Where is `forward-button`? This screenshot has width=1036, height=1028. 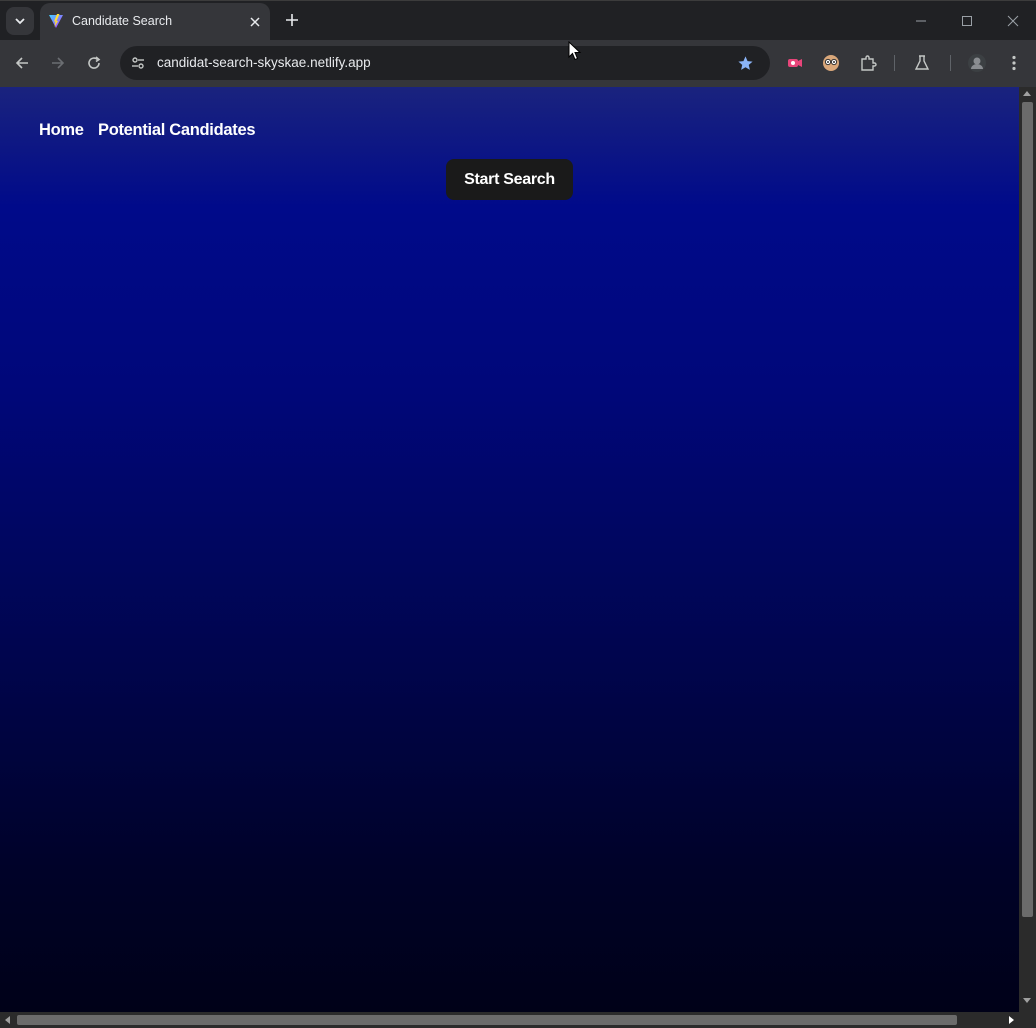 forward-button is located at coordinates (58, 63).